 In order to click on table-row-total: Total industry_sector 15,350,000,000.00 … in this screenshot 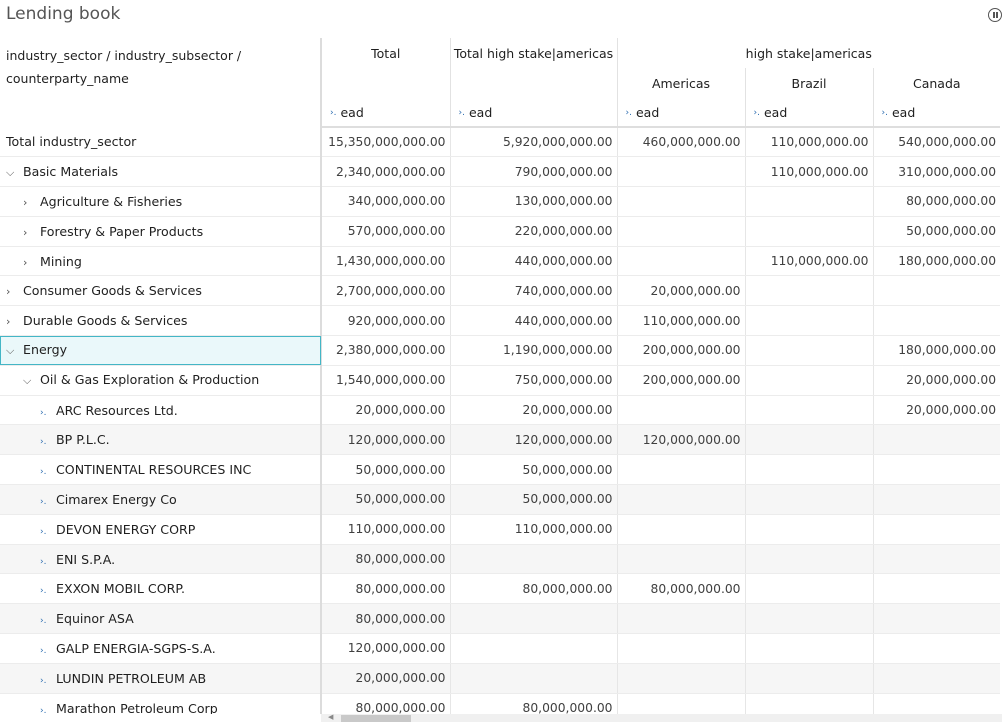, I will do `click(500, 142)`.